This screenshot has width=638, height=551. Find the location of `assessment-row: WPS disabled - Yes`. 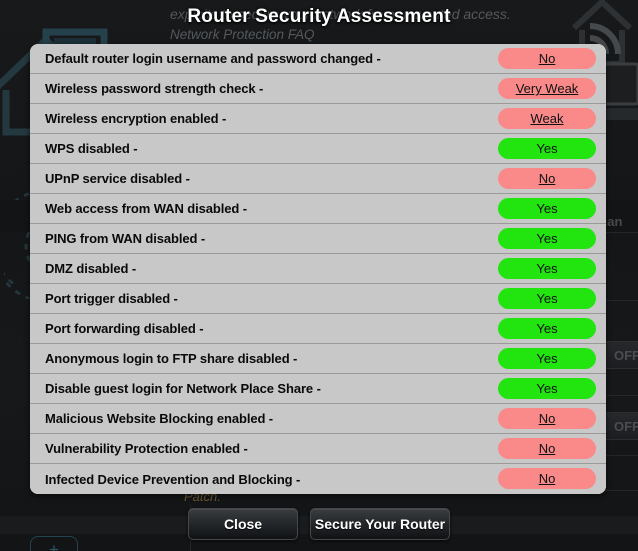

assessment-row: WPS disabled - Yes is located at coordinates (318, 149).